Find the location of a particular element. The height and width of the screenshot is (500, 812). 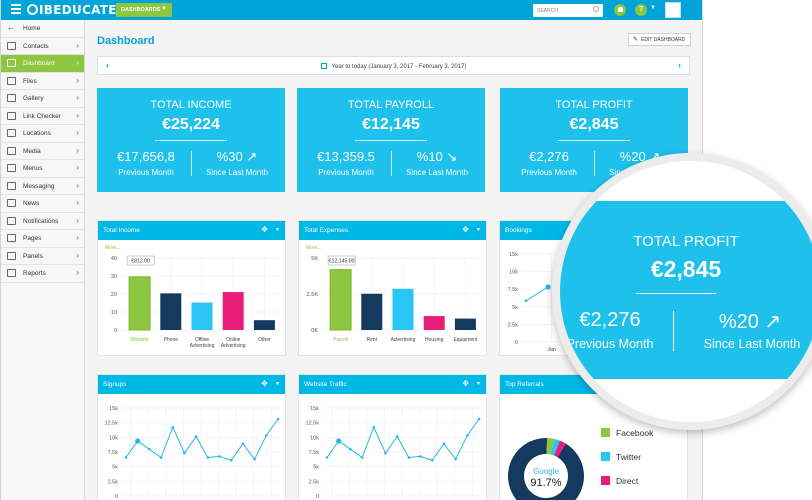

help-button: ? is located at coordinates (641, 10).